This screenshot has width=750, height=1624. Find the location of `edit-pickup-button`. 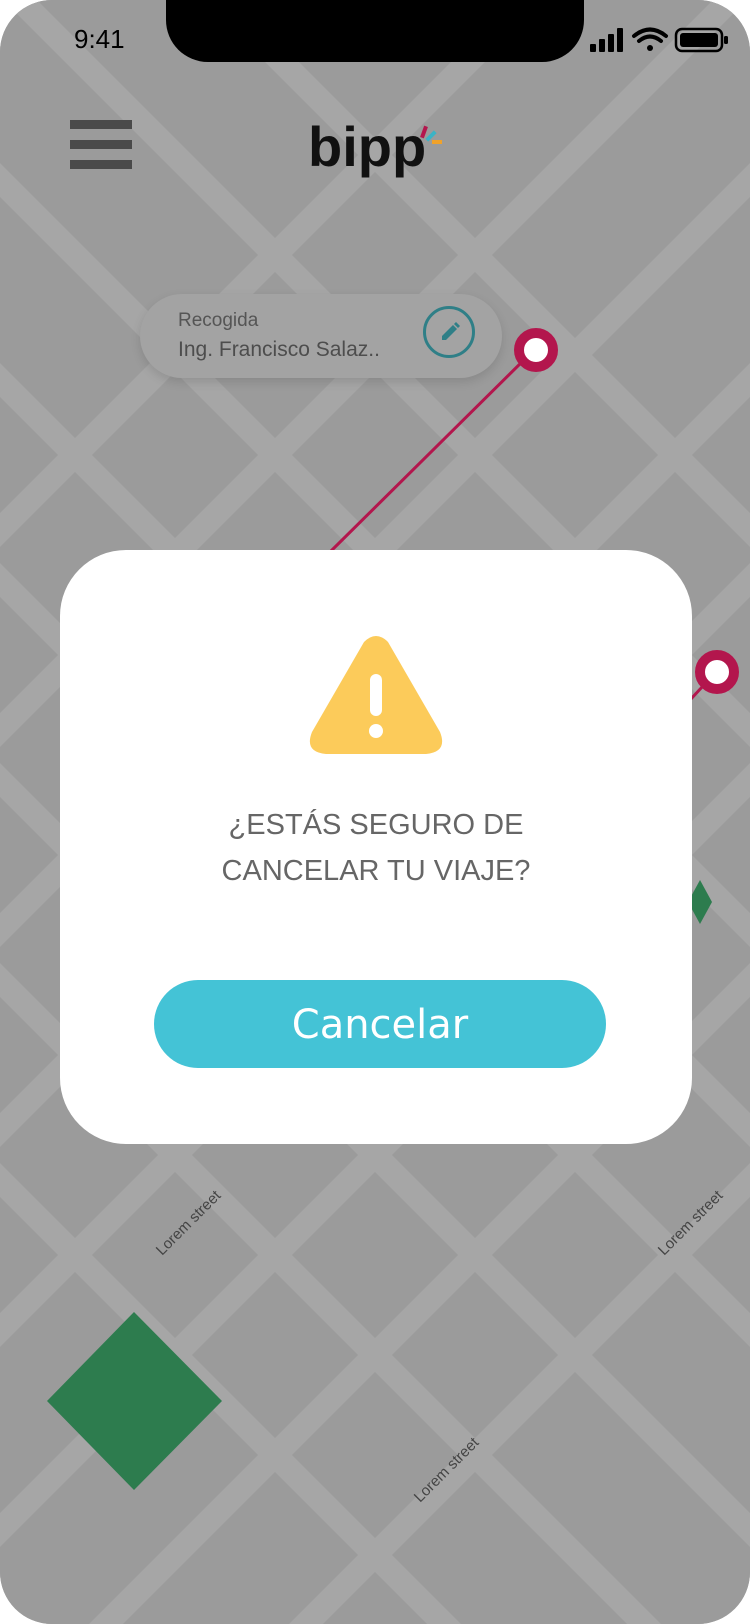

edit-pickup-button is located at coordinates (449, 332).